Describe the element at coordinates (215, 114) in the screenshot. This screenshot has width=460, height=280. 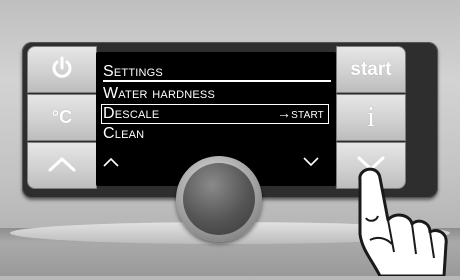
I see `menu-item-descale: Descale →start` at that location.